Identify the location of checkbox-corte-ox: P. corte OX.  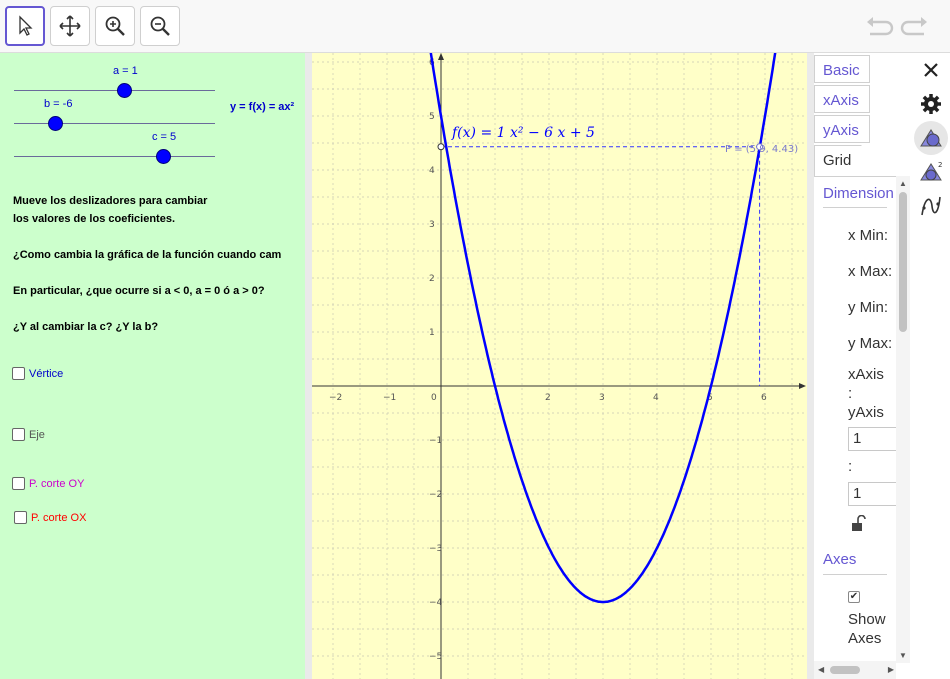
(50, 517).